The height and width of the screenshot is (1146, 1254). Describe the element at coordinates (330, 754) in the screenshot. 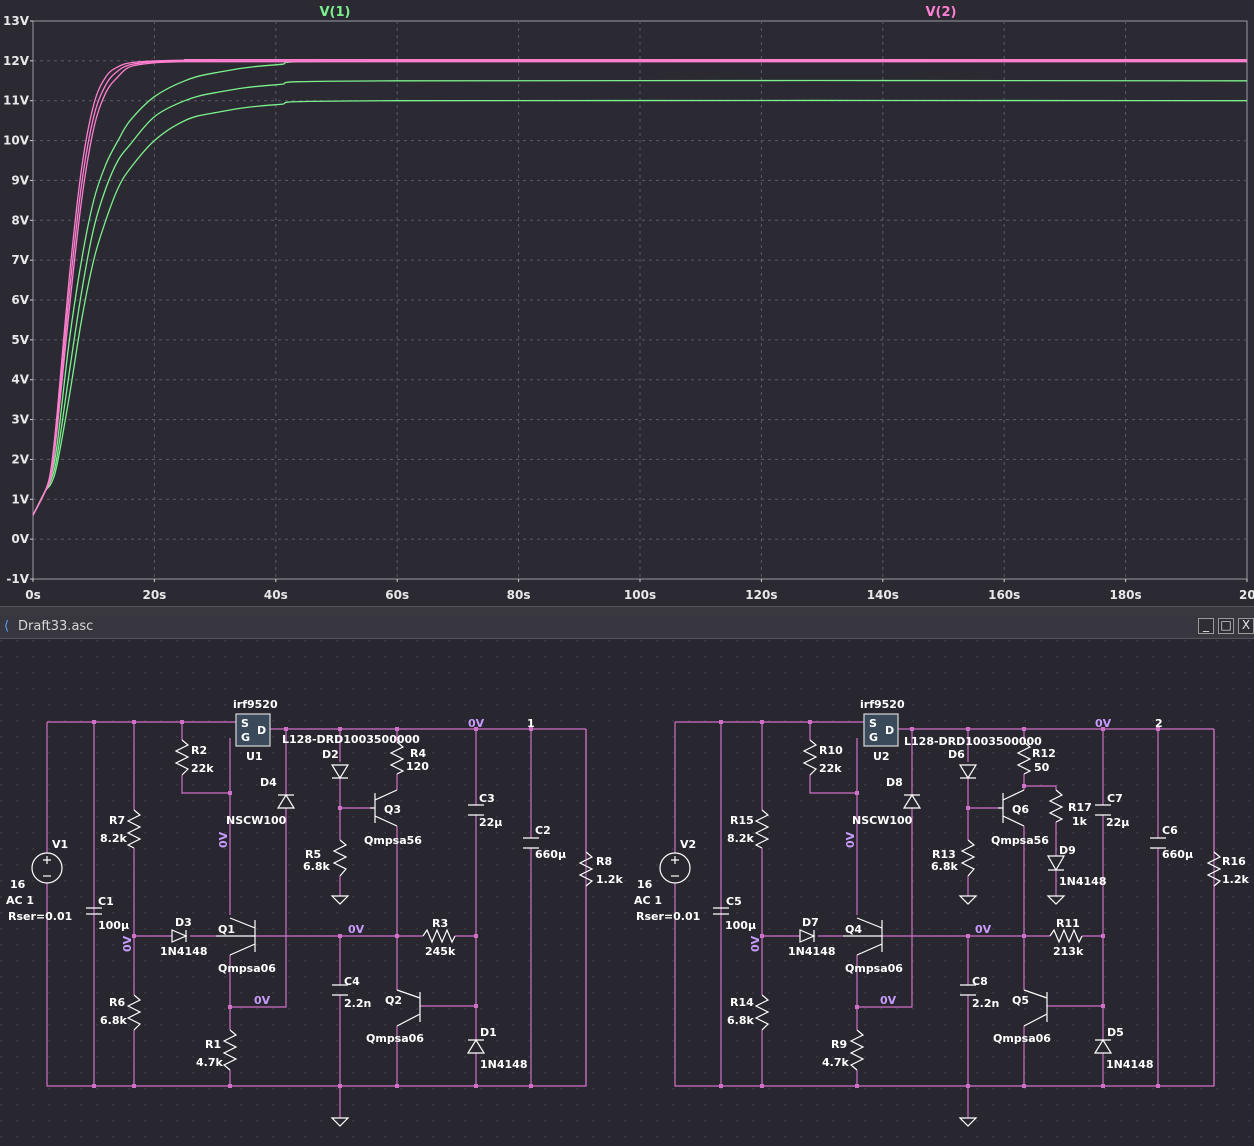

I see `d2-ref: D2` at that location.